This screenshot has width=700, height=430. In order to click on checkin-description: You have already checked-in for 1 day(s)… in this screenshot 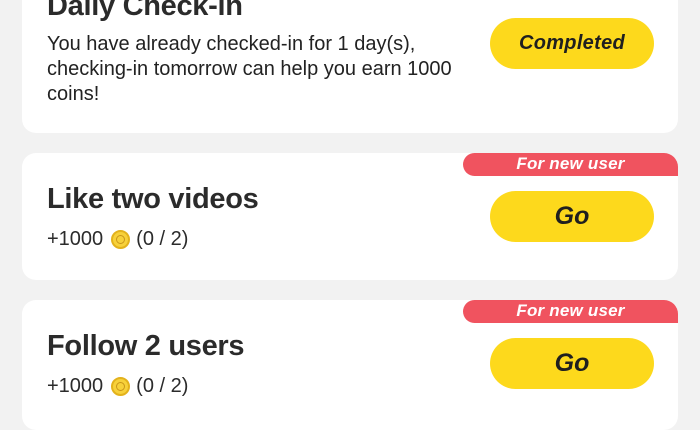, I will do `click(249, 69)`.